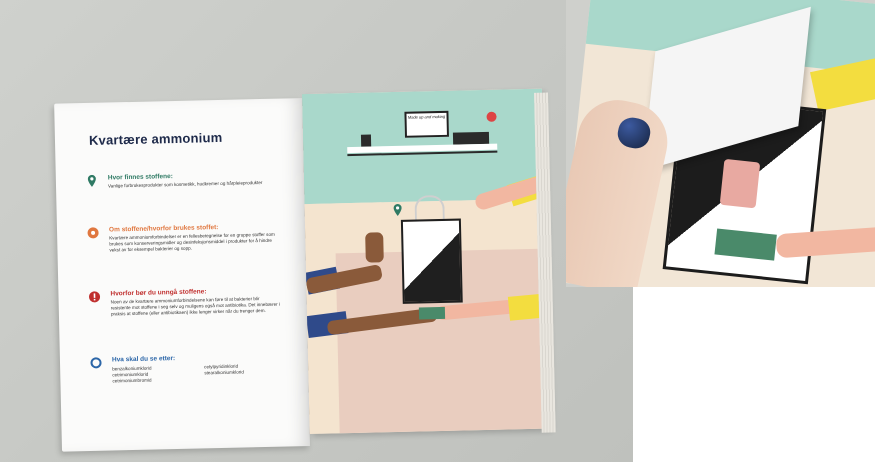 The height and width of the screenshot is (462, 875). Describe the element at coordinates (94, 297) in the screenshot. I see `exclamation-icon` at that location.